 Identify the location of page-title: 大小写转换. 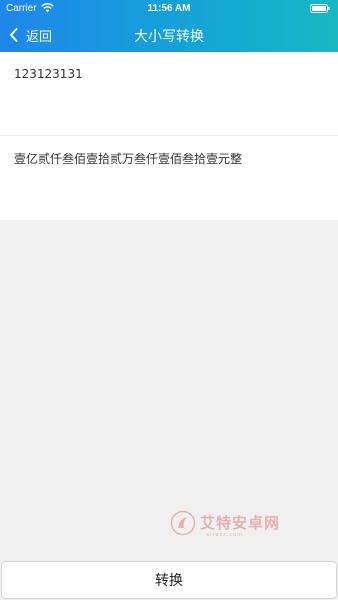
(169, 37).